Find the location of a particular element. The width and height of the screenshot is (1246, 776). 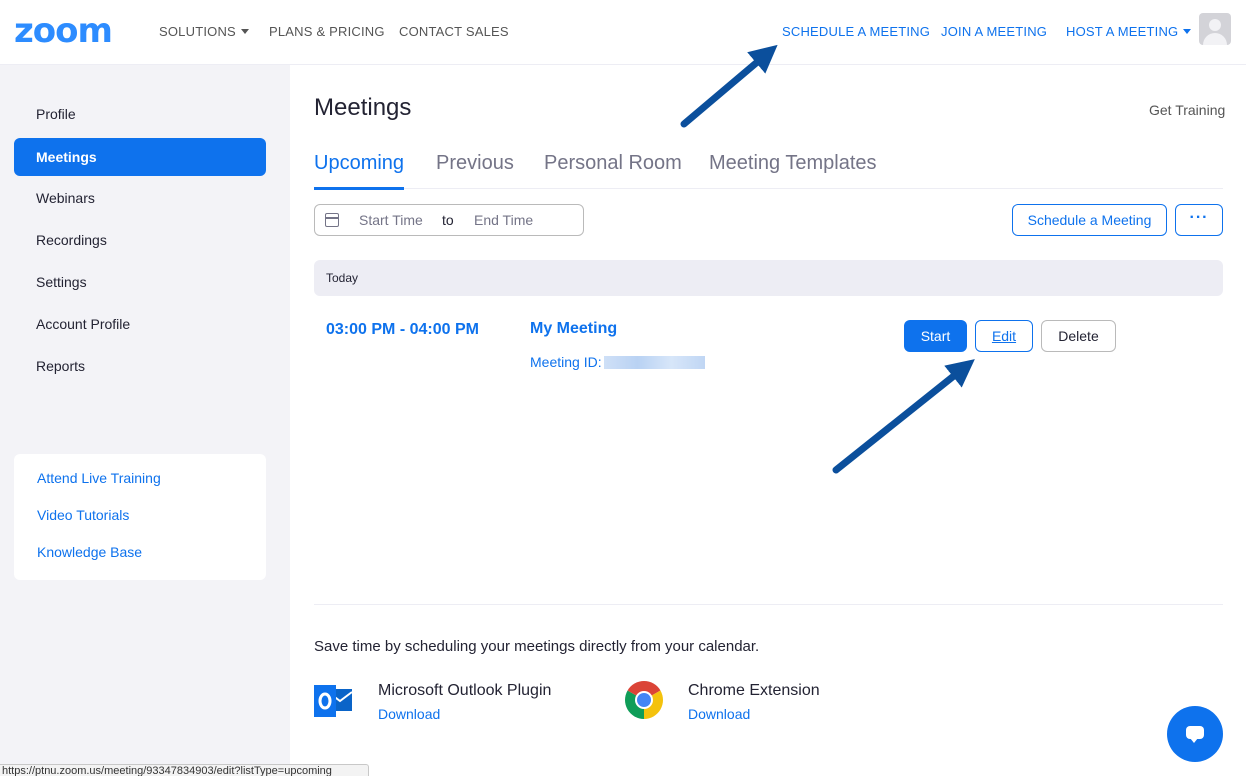

sidebar-item-profile: Profile is located at coordinates (140, 114).